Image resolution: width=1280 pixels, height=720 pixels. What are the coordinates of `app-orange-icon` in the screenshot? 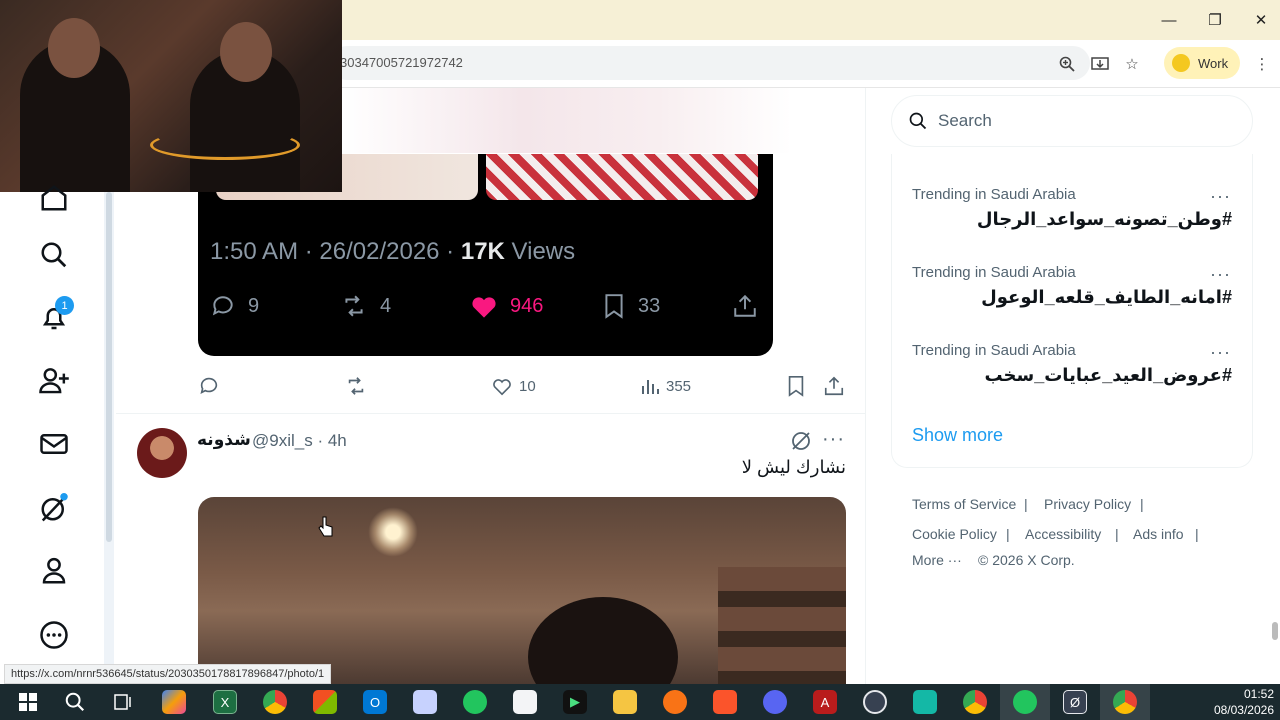 It's located at (675, 702).